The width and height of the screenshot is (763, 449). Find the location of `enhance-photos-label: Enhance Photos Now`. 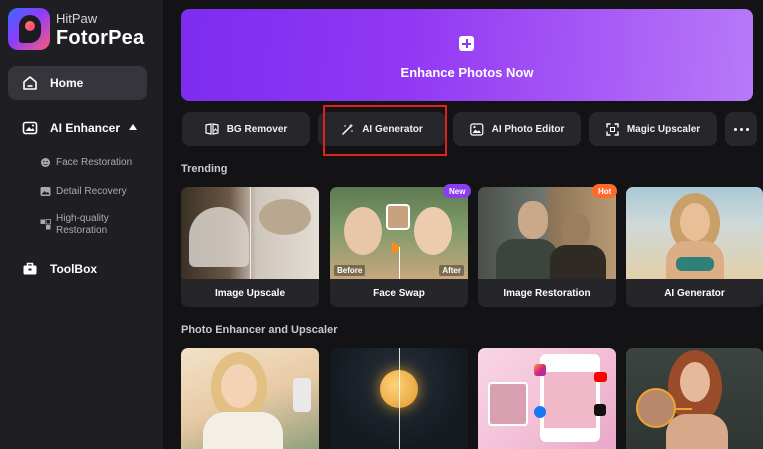

enhance-photos-label: Enhance Photos Now is located at coordinates (467, 72).